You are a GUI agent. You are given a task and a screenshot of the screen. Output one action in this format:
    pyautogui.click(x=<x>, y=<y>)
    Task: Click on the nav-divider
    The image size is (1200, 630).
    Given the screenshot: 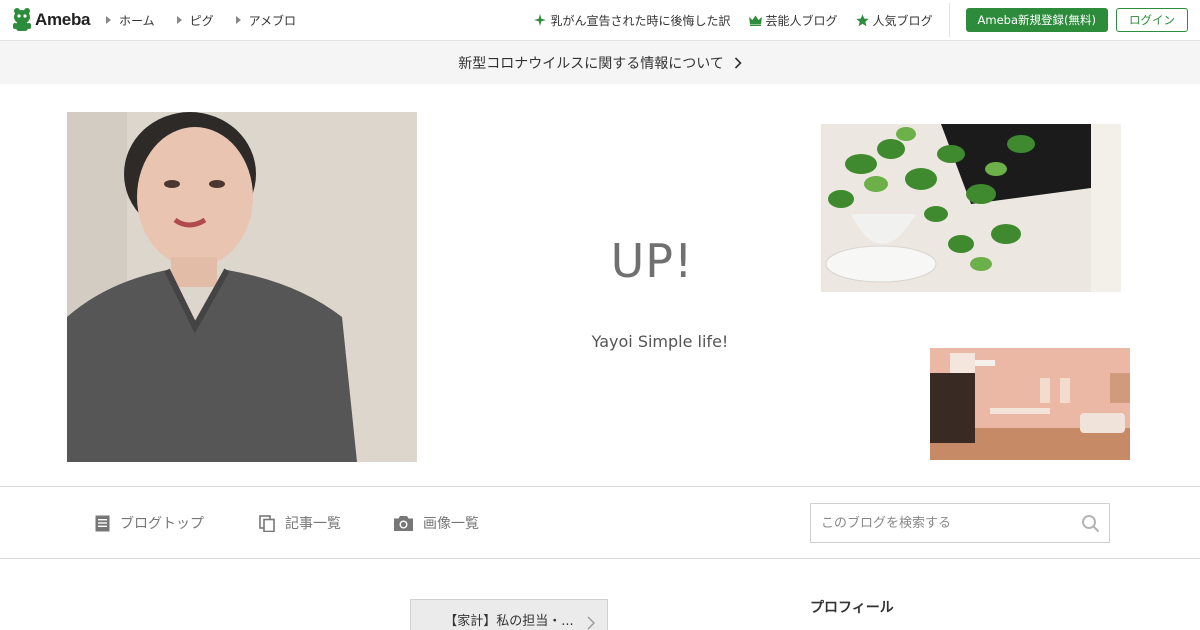 What is the action you would take?
    pyautogui.click(x=949, y=20)
    